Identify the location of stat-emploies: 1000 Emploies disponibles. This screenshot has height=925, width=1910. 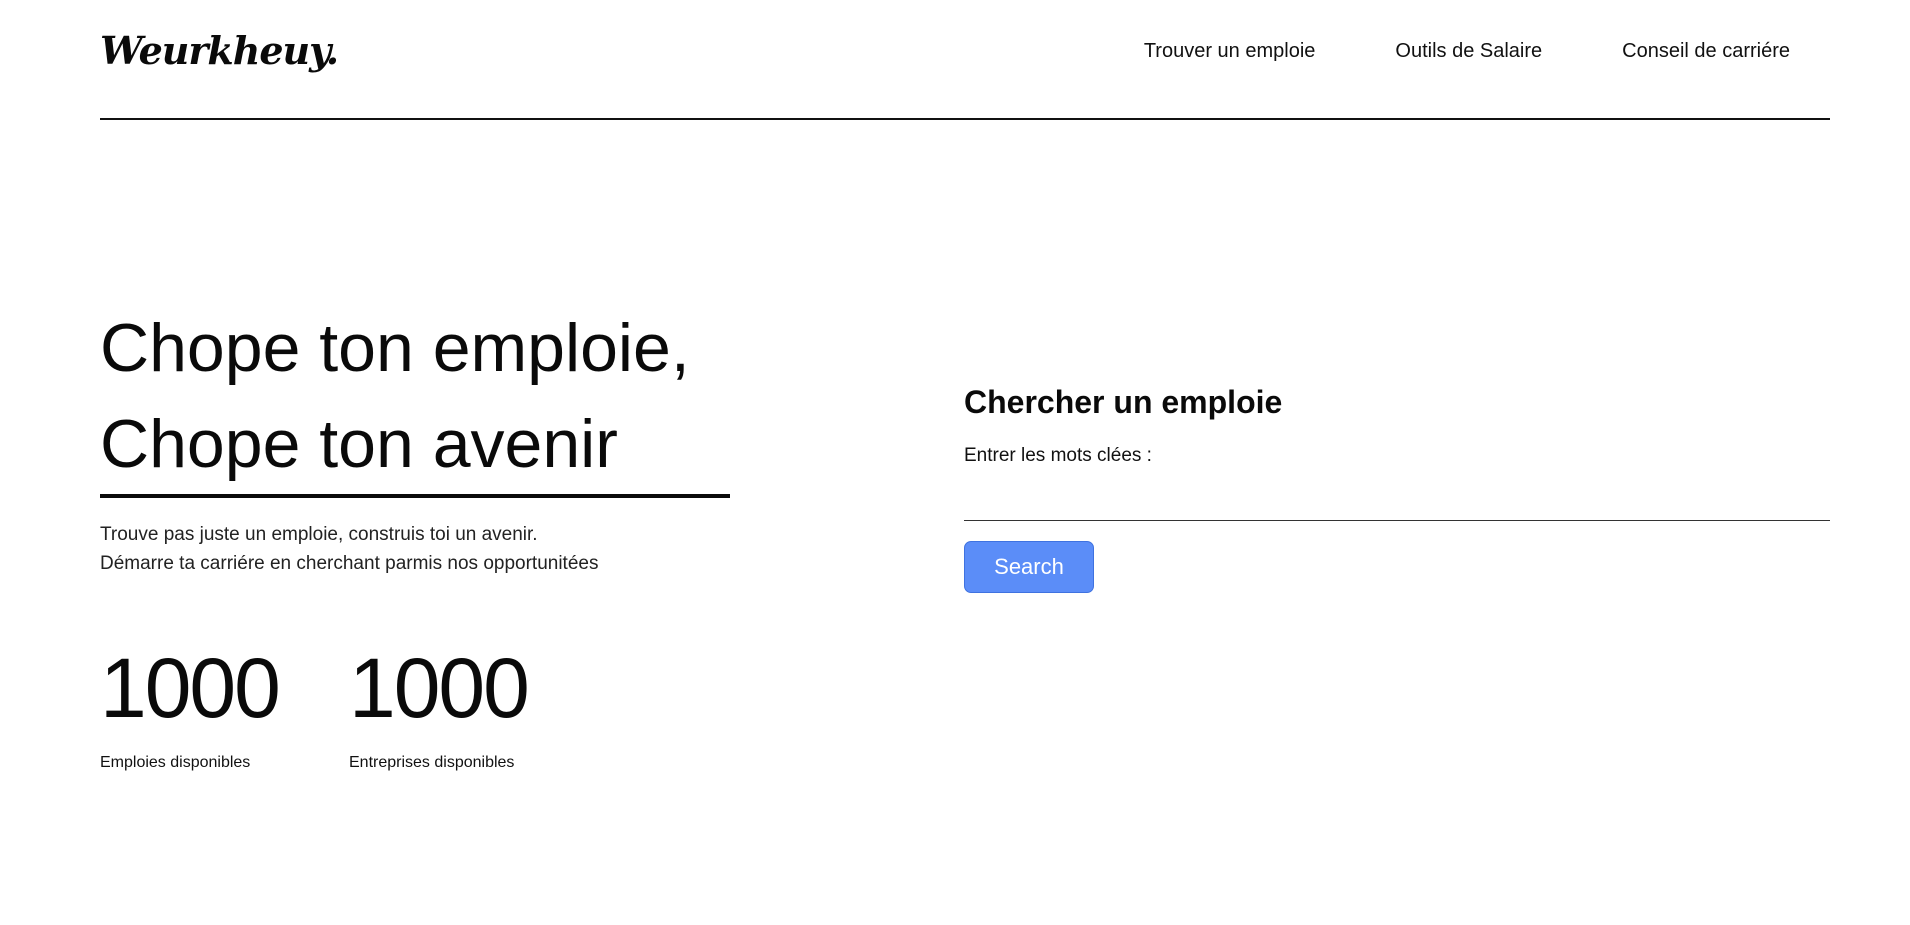
(190, 706).